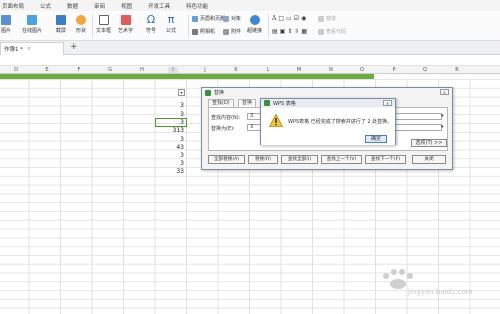 The height and width of the screenshot is (314, 500). What do you see at coordinates (79, 70) in the screenshot?
I see `column-header-f: F` at bounding box center [79, 70].